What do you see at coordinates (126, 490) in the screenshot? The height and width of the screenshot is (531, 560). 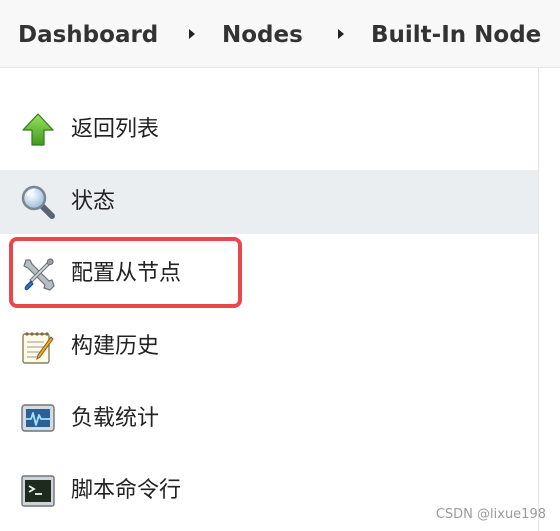 I see `task-label: 脚本命令行` at bounding box center [126, 490].